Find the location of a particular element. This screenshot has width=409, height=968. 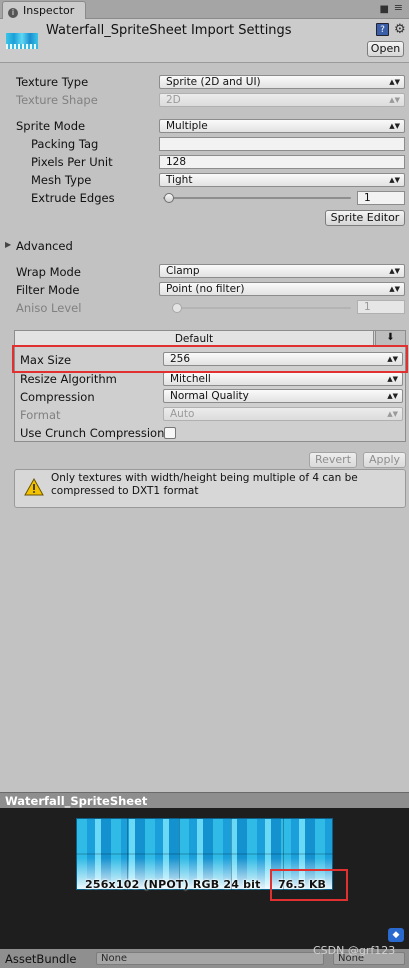

use-crunch-checkbox is located at coordinates (170, 433).